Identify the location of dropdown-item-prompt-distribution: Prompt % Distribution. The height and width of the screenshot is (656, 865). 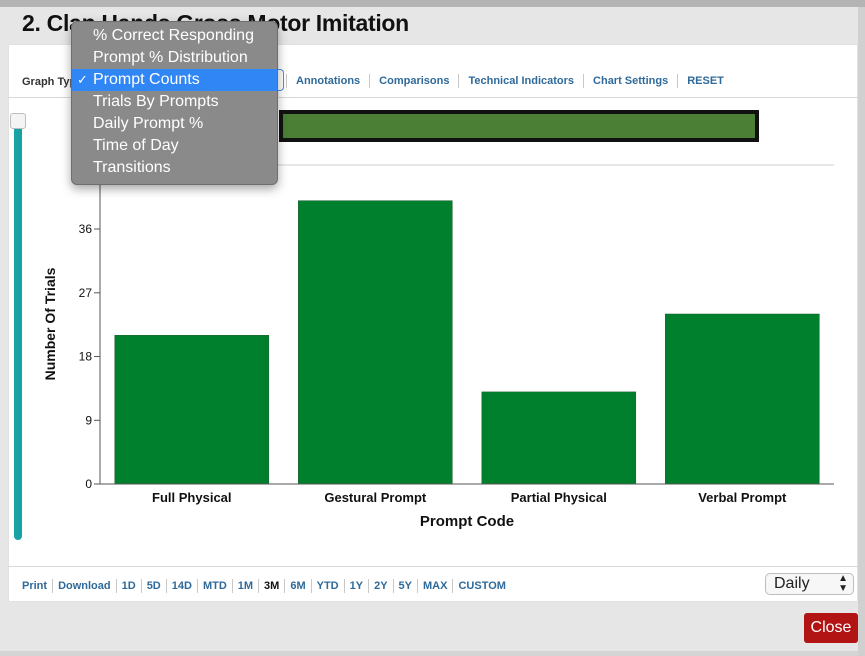
(174, 58).